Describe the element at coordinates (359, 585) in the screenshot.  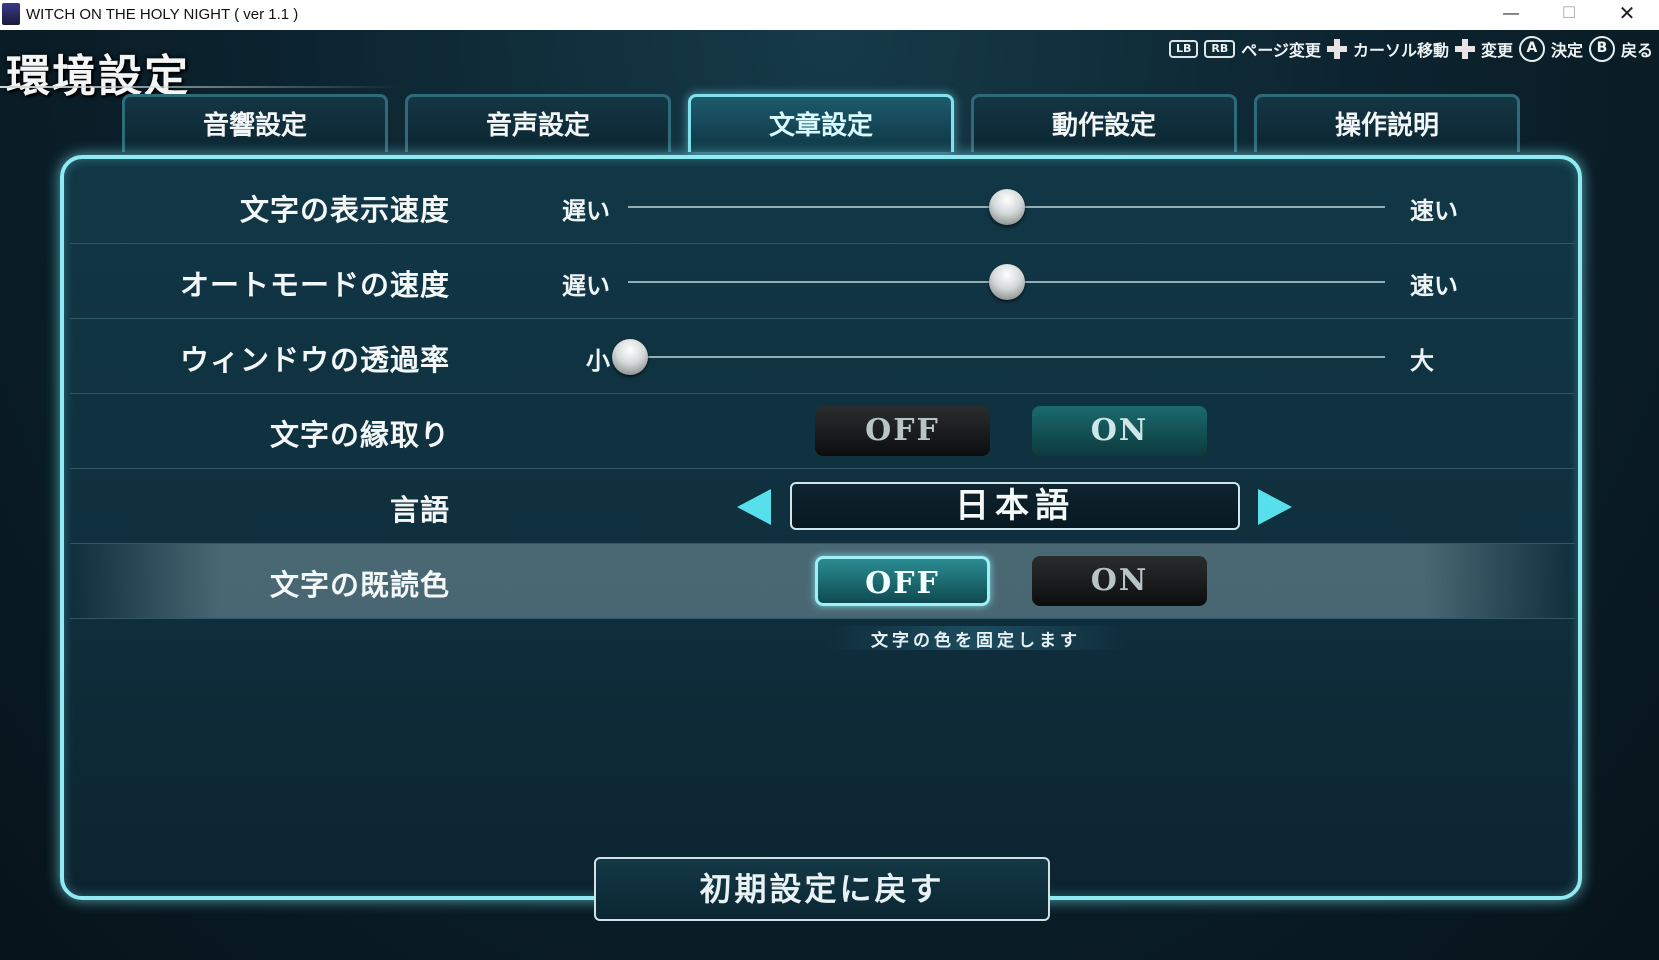
I see `read-color-label: 文字の既読色` at that location.